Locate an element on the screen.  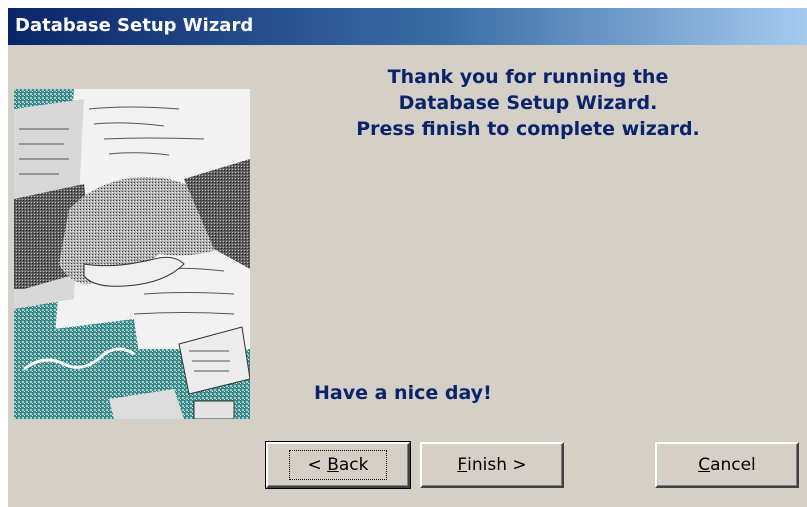
focus-rectangle: < Back is located at coordinates (338, 465).